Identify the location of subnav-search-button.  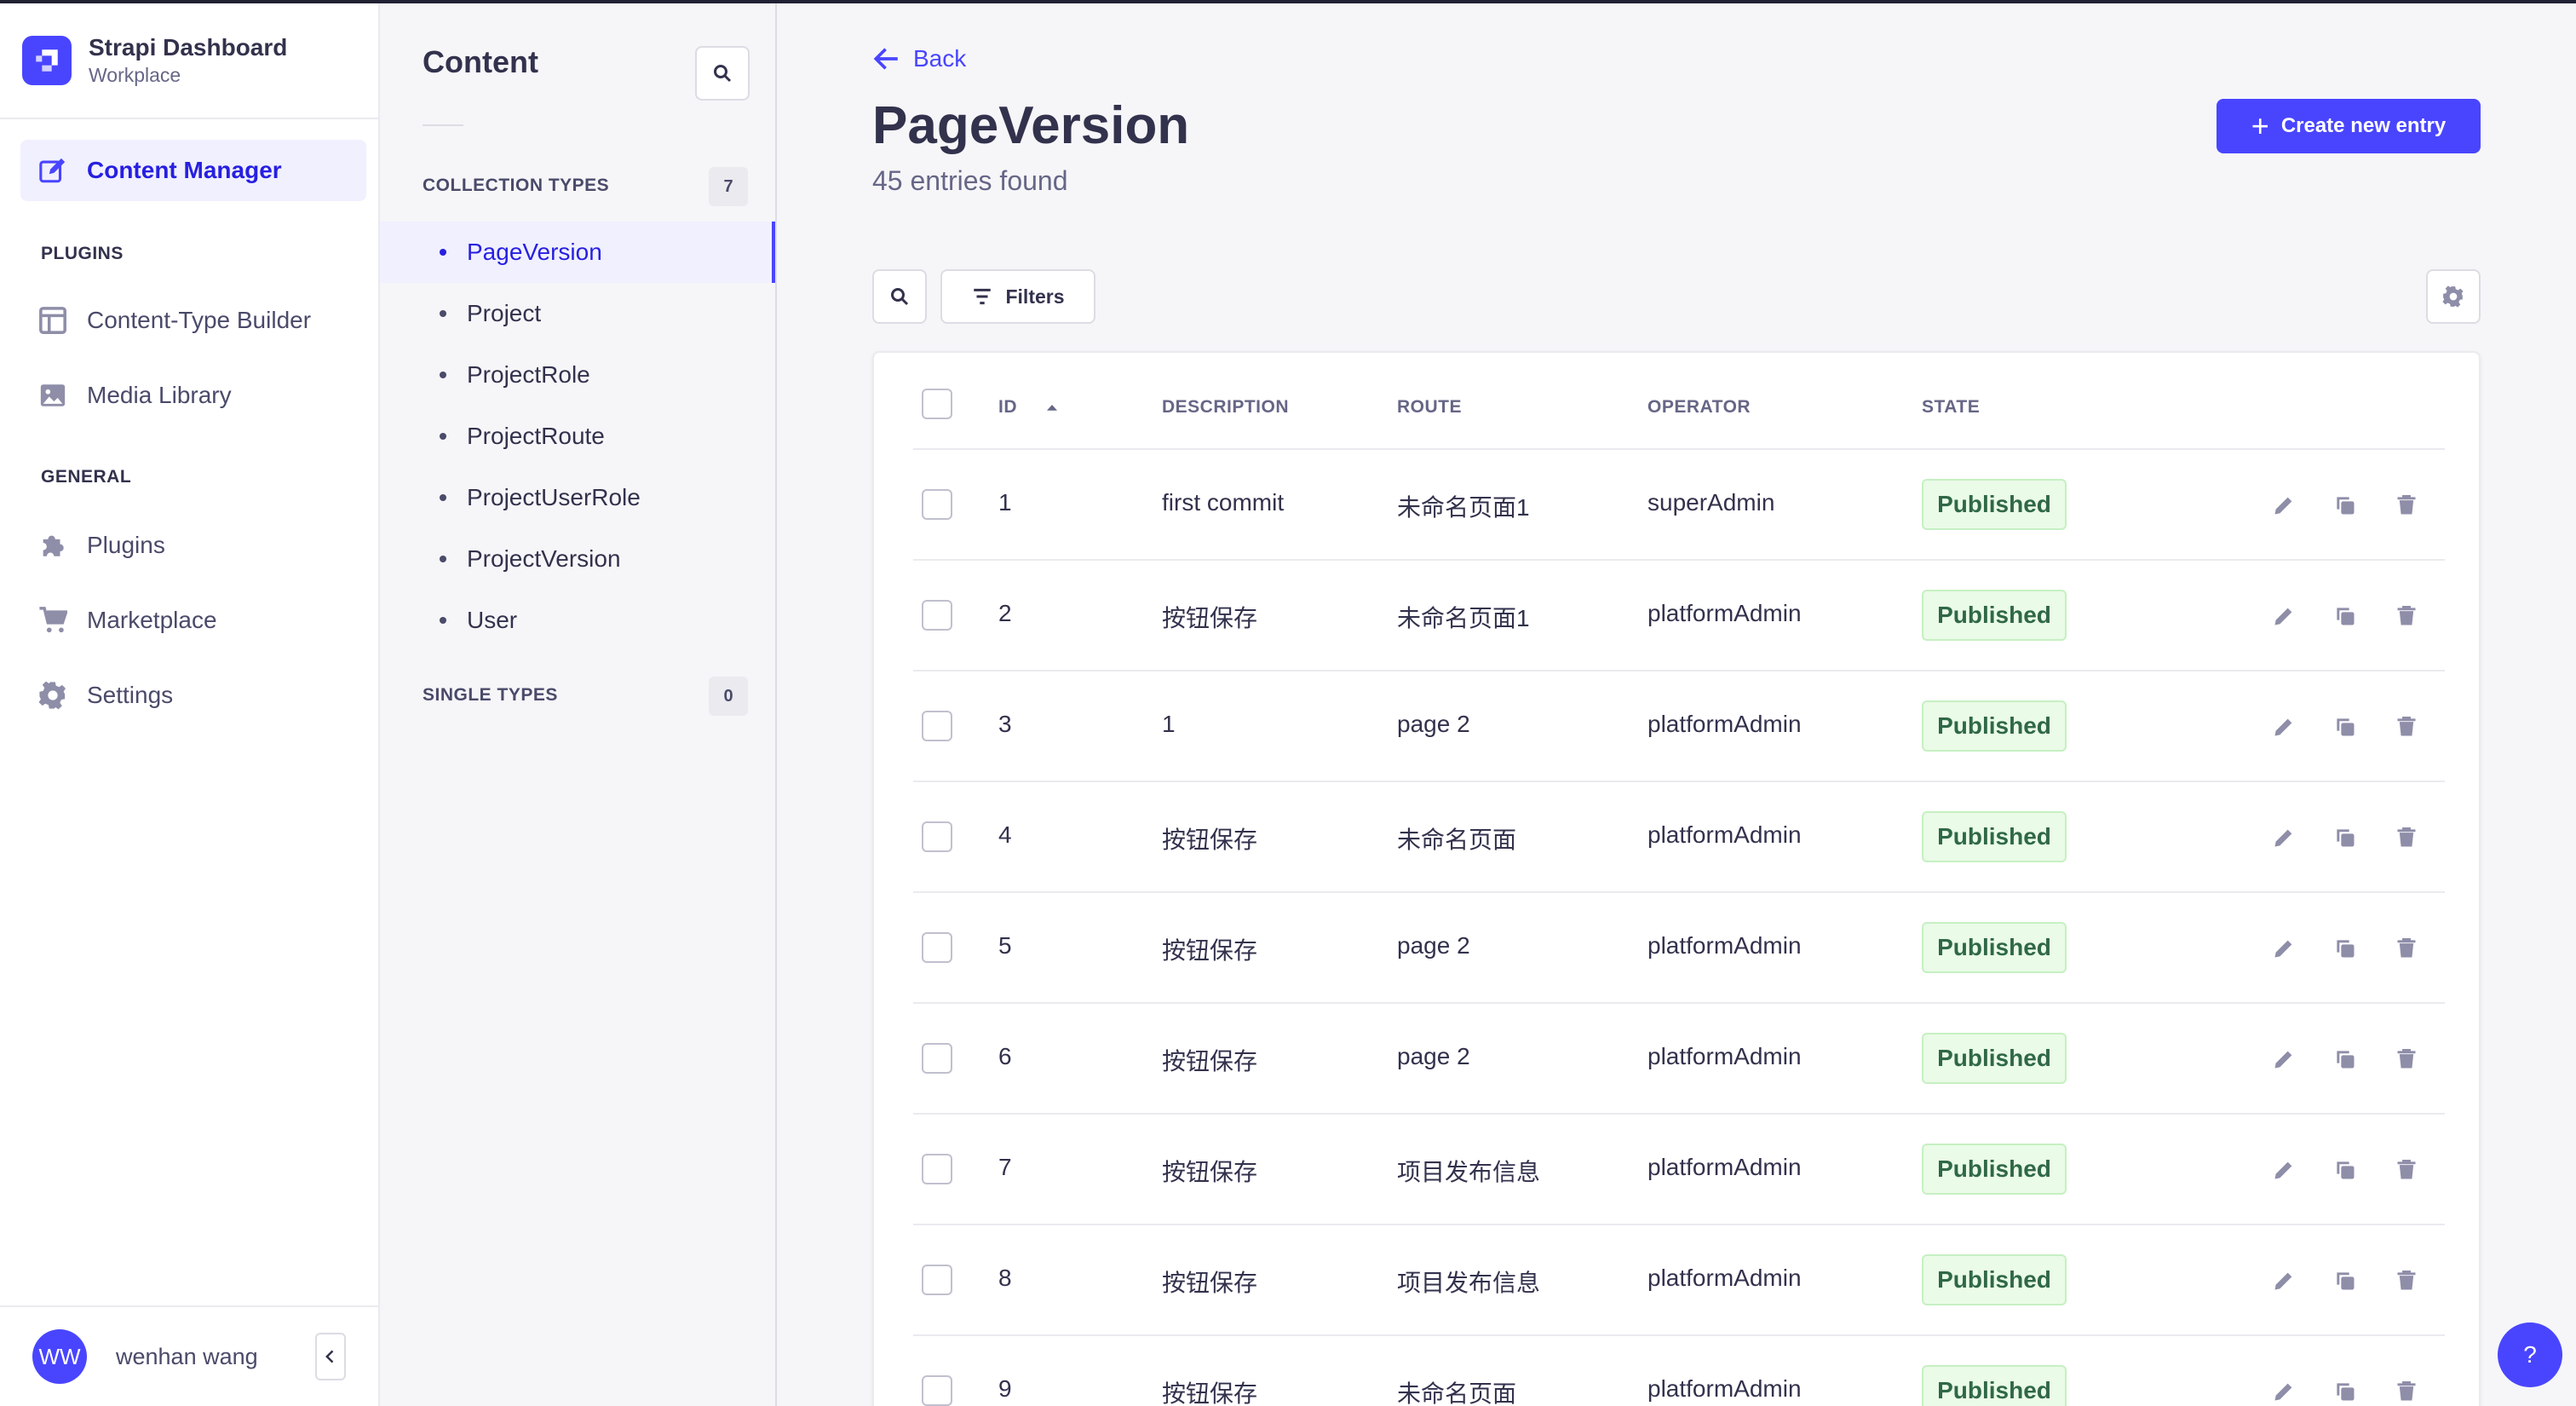
(723, 73).